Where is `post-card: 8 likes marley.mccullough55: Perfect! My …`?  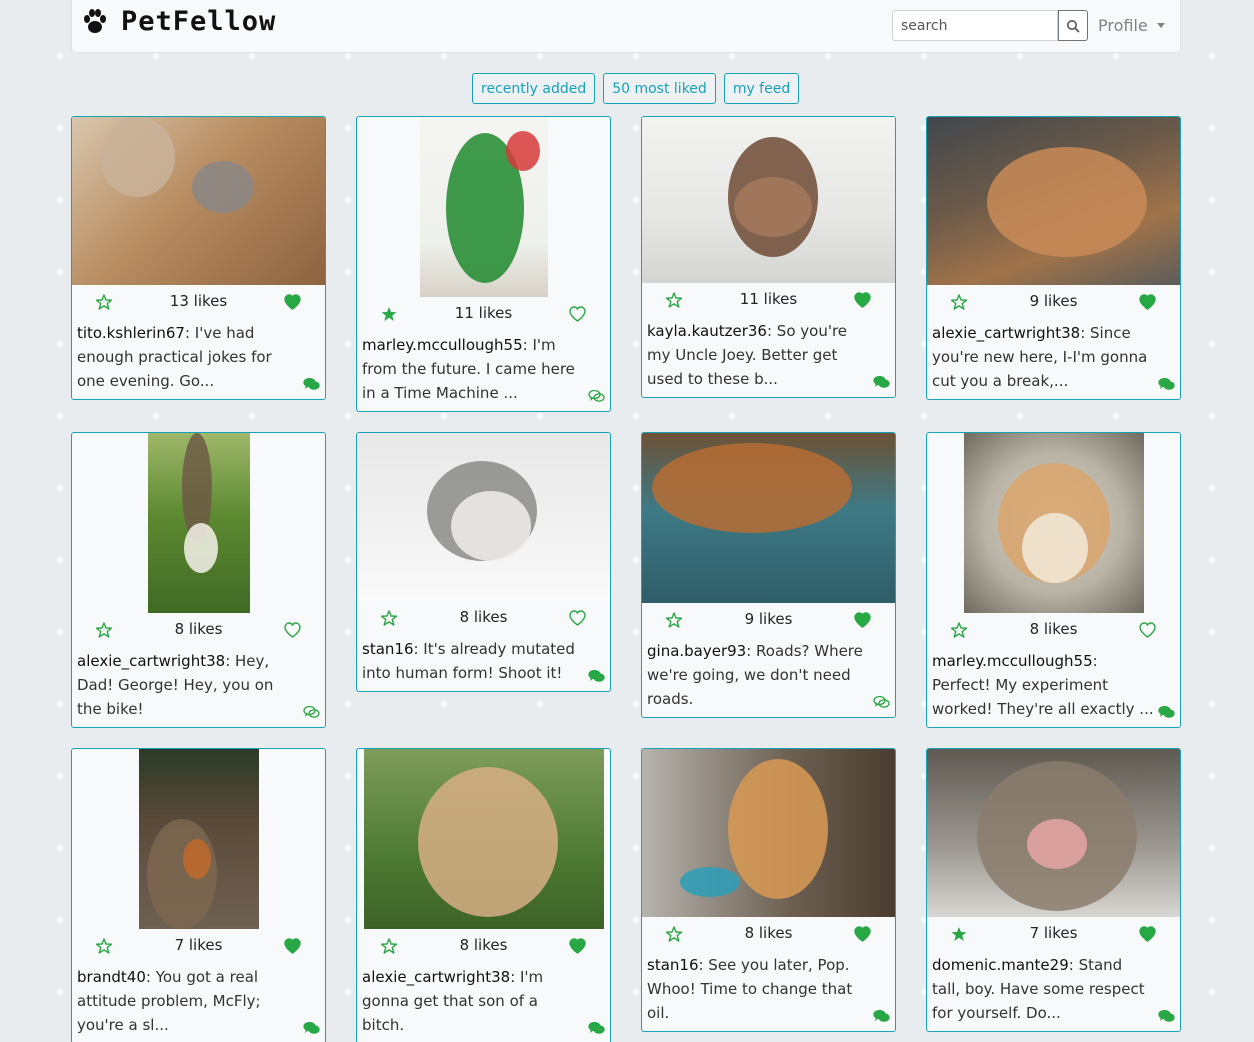 post-card: 8 likes marley.mccullough55: Perfect! My … is located at coordinates (1053, 580).